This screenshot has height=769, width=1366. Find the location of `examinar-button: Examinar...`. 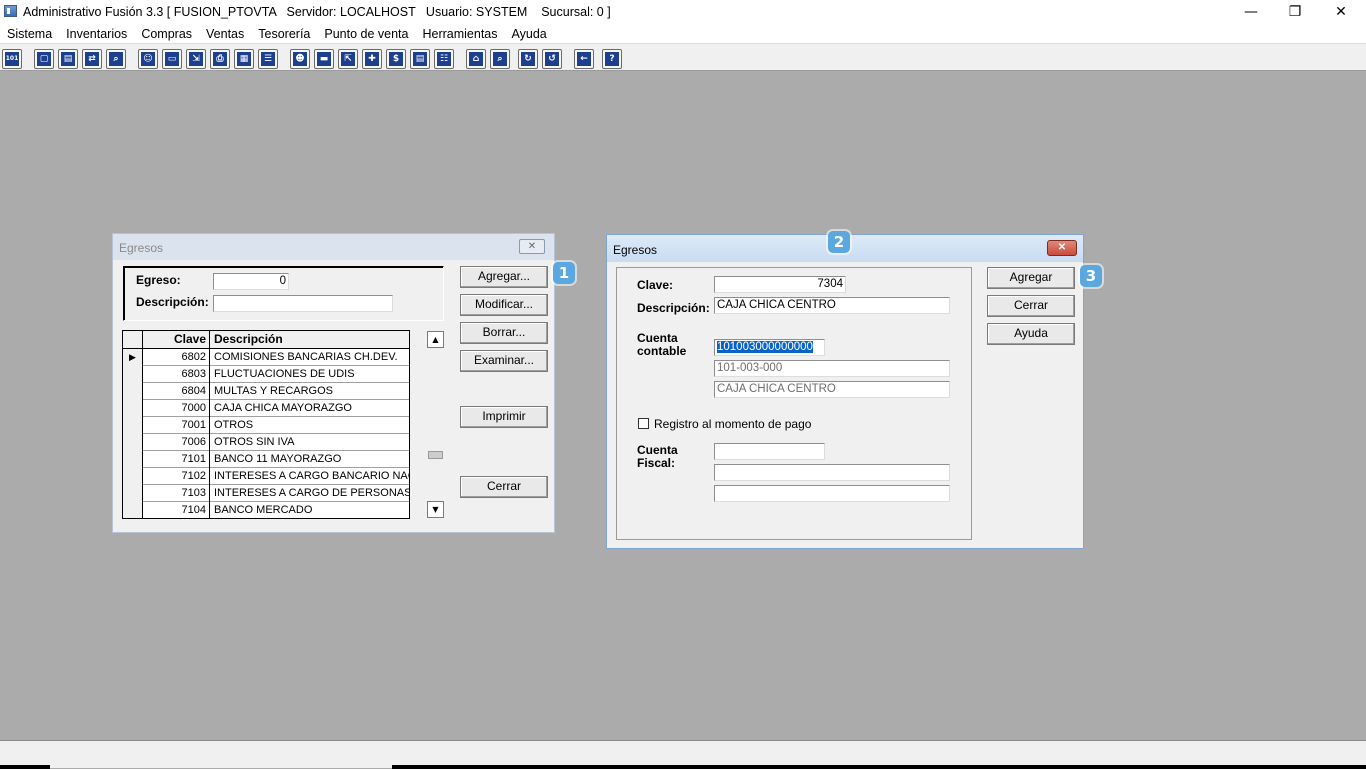

examinar-button: Examinar... is located at coordinates (504, 361).